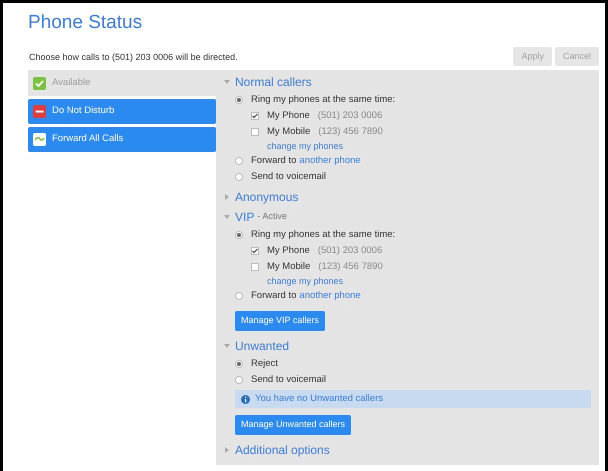  Describe the element at coordinates (244, 217) in the screenshot. I see `section-title: VIP` at that location.